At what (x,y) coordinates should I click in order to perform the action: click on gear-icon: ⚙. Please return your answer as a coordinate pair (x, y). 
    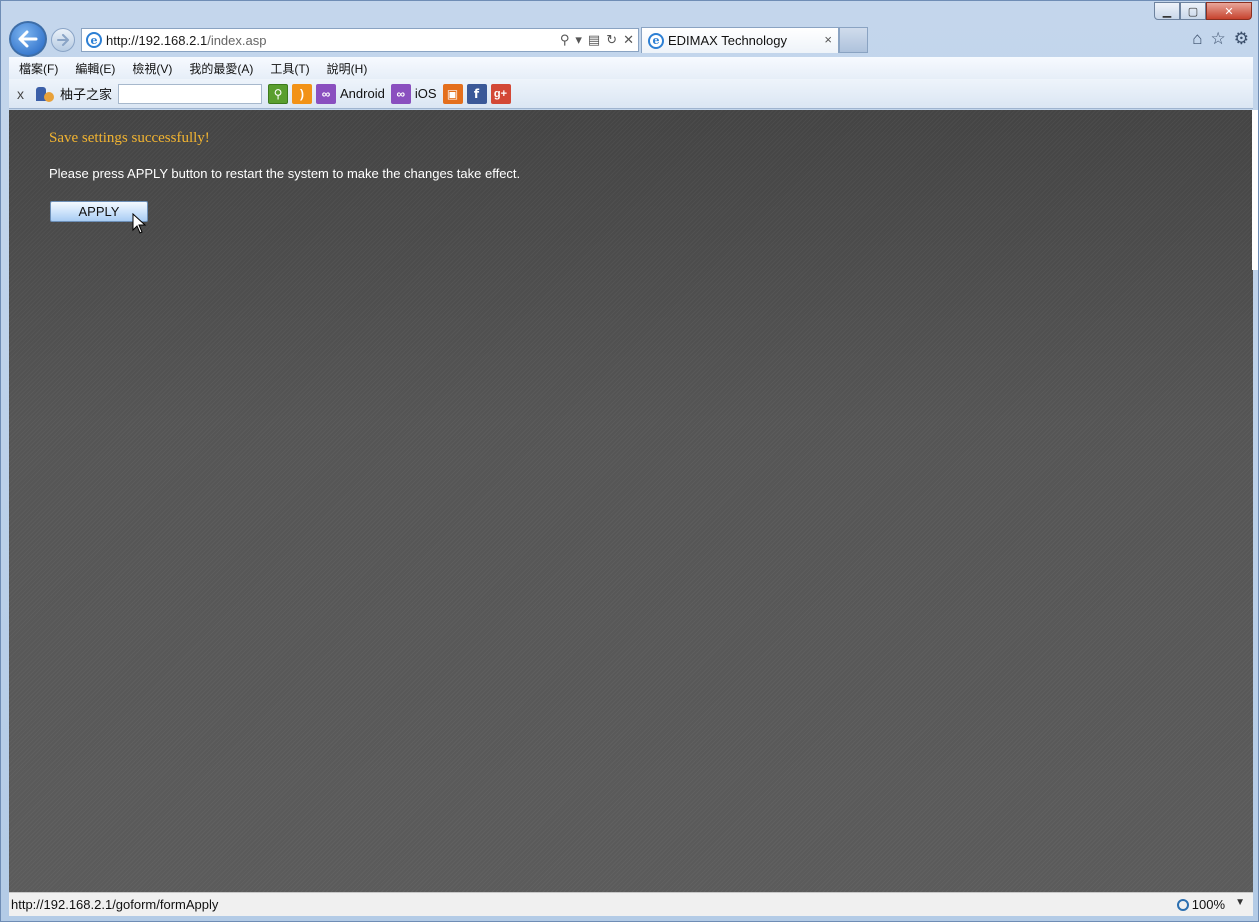
    Looking at the image, I should click on (1241, 39).